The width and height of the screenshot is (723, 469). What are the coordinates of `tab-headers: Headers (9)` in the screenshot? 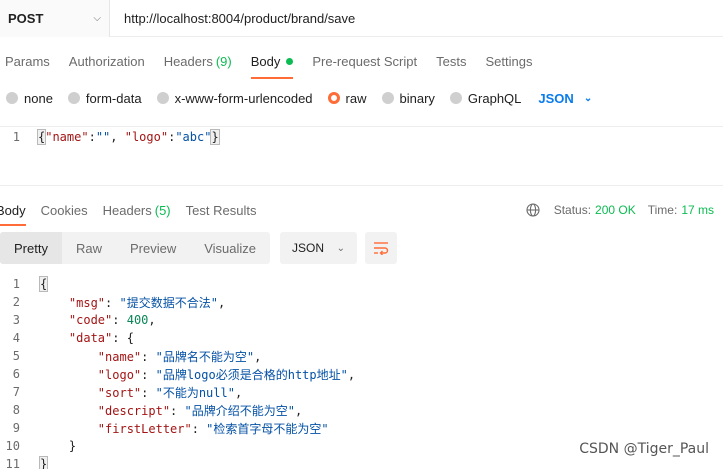 It's located at (198, 61).